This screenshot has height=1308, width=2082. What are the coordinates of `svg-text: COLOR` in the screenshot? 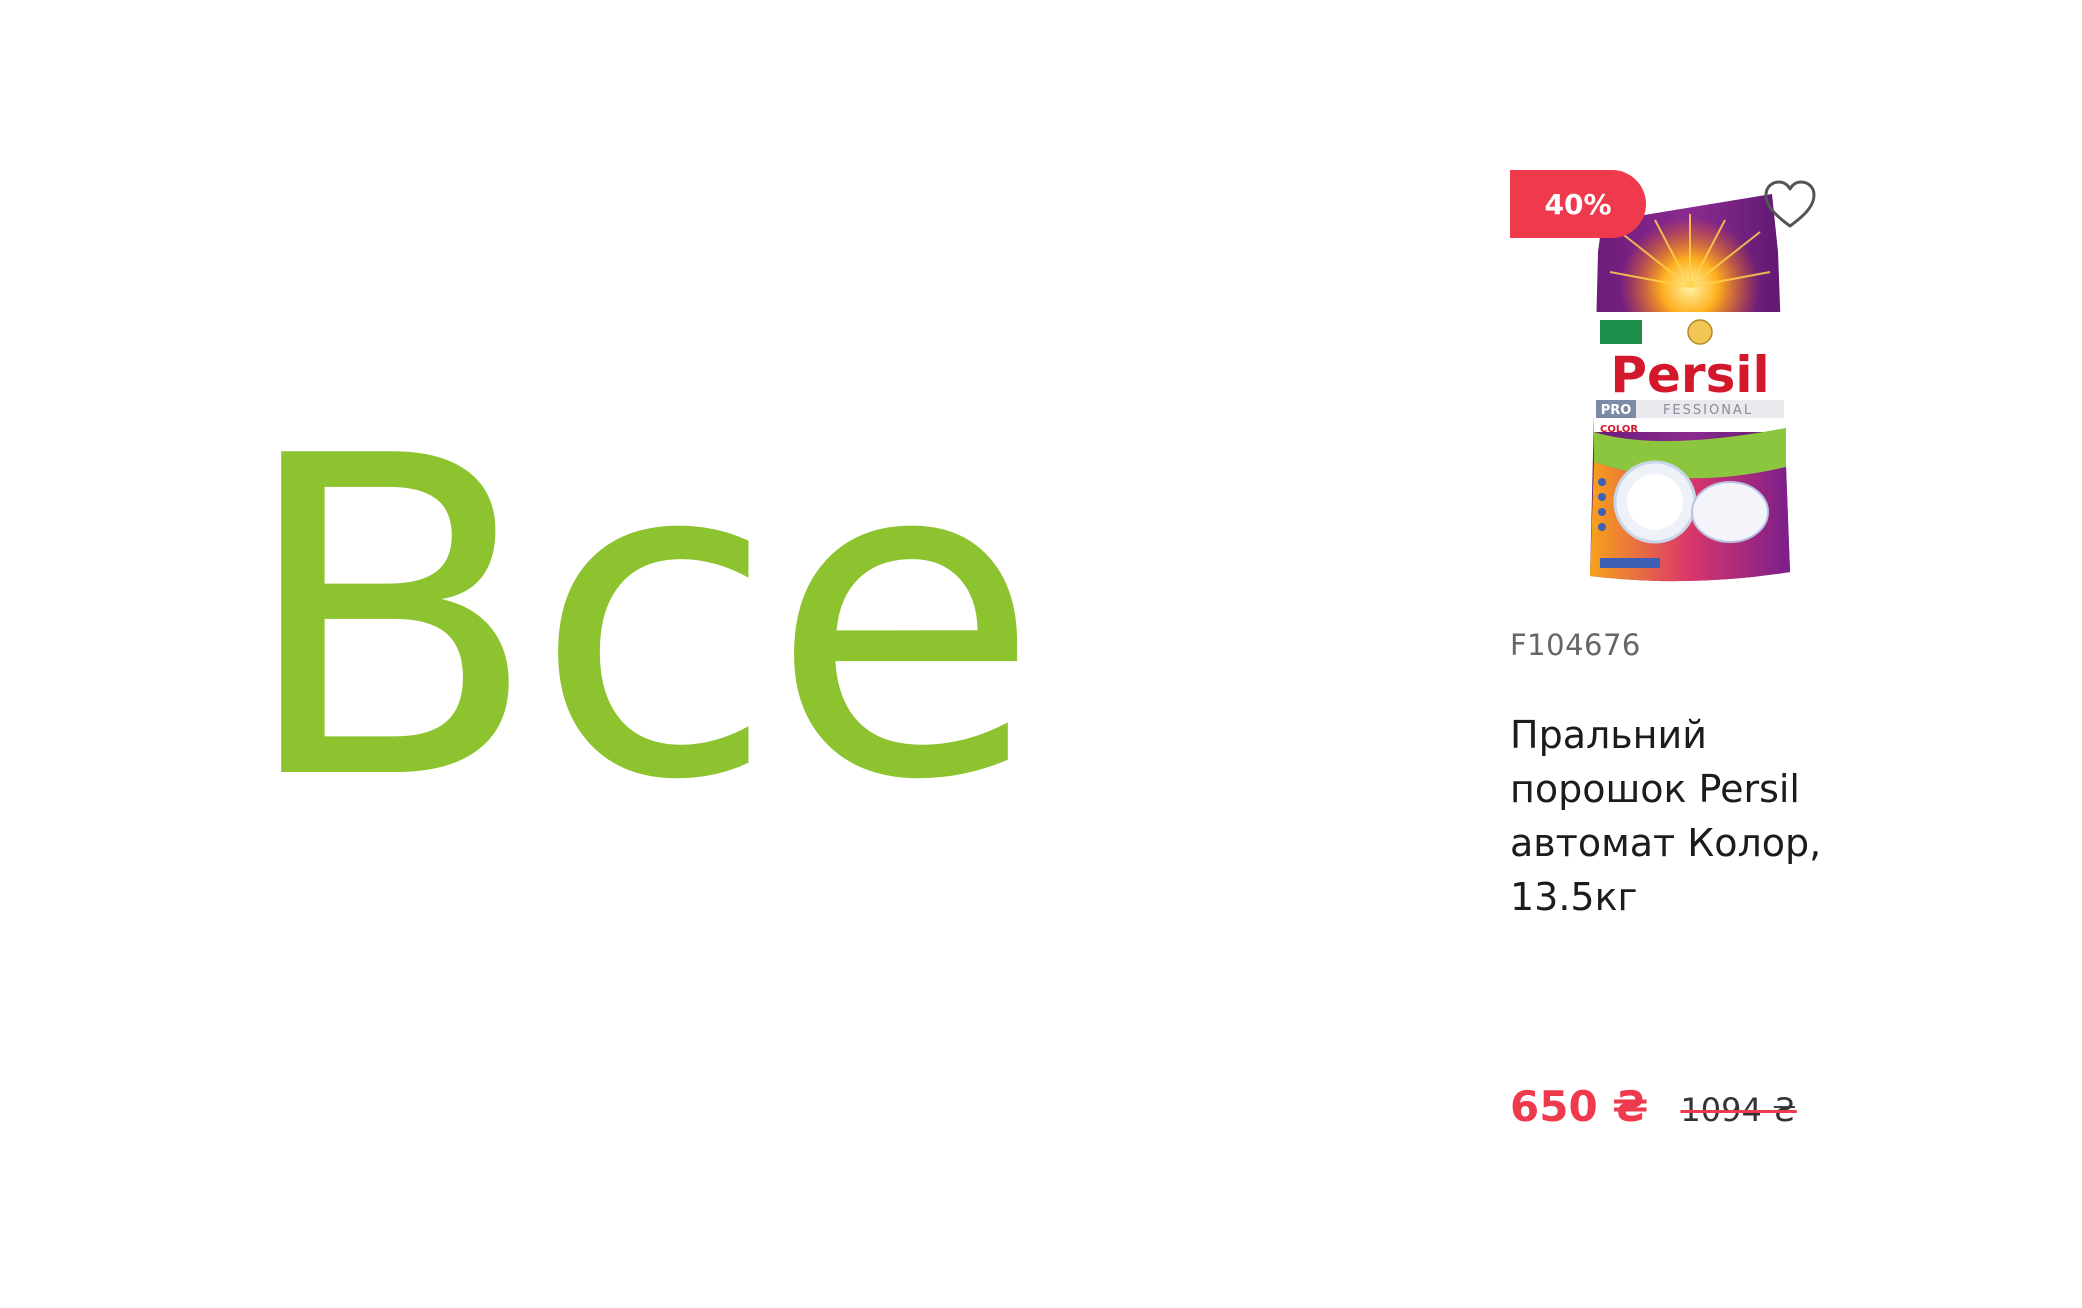 It's located at (1619, 429).